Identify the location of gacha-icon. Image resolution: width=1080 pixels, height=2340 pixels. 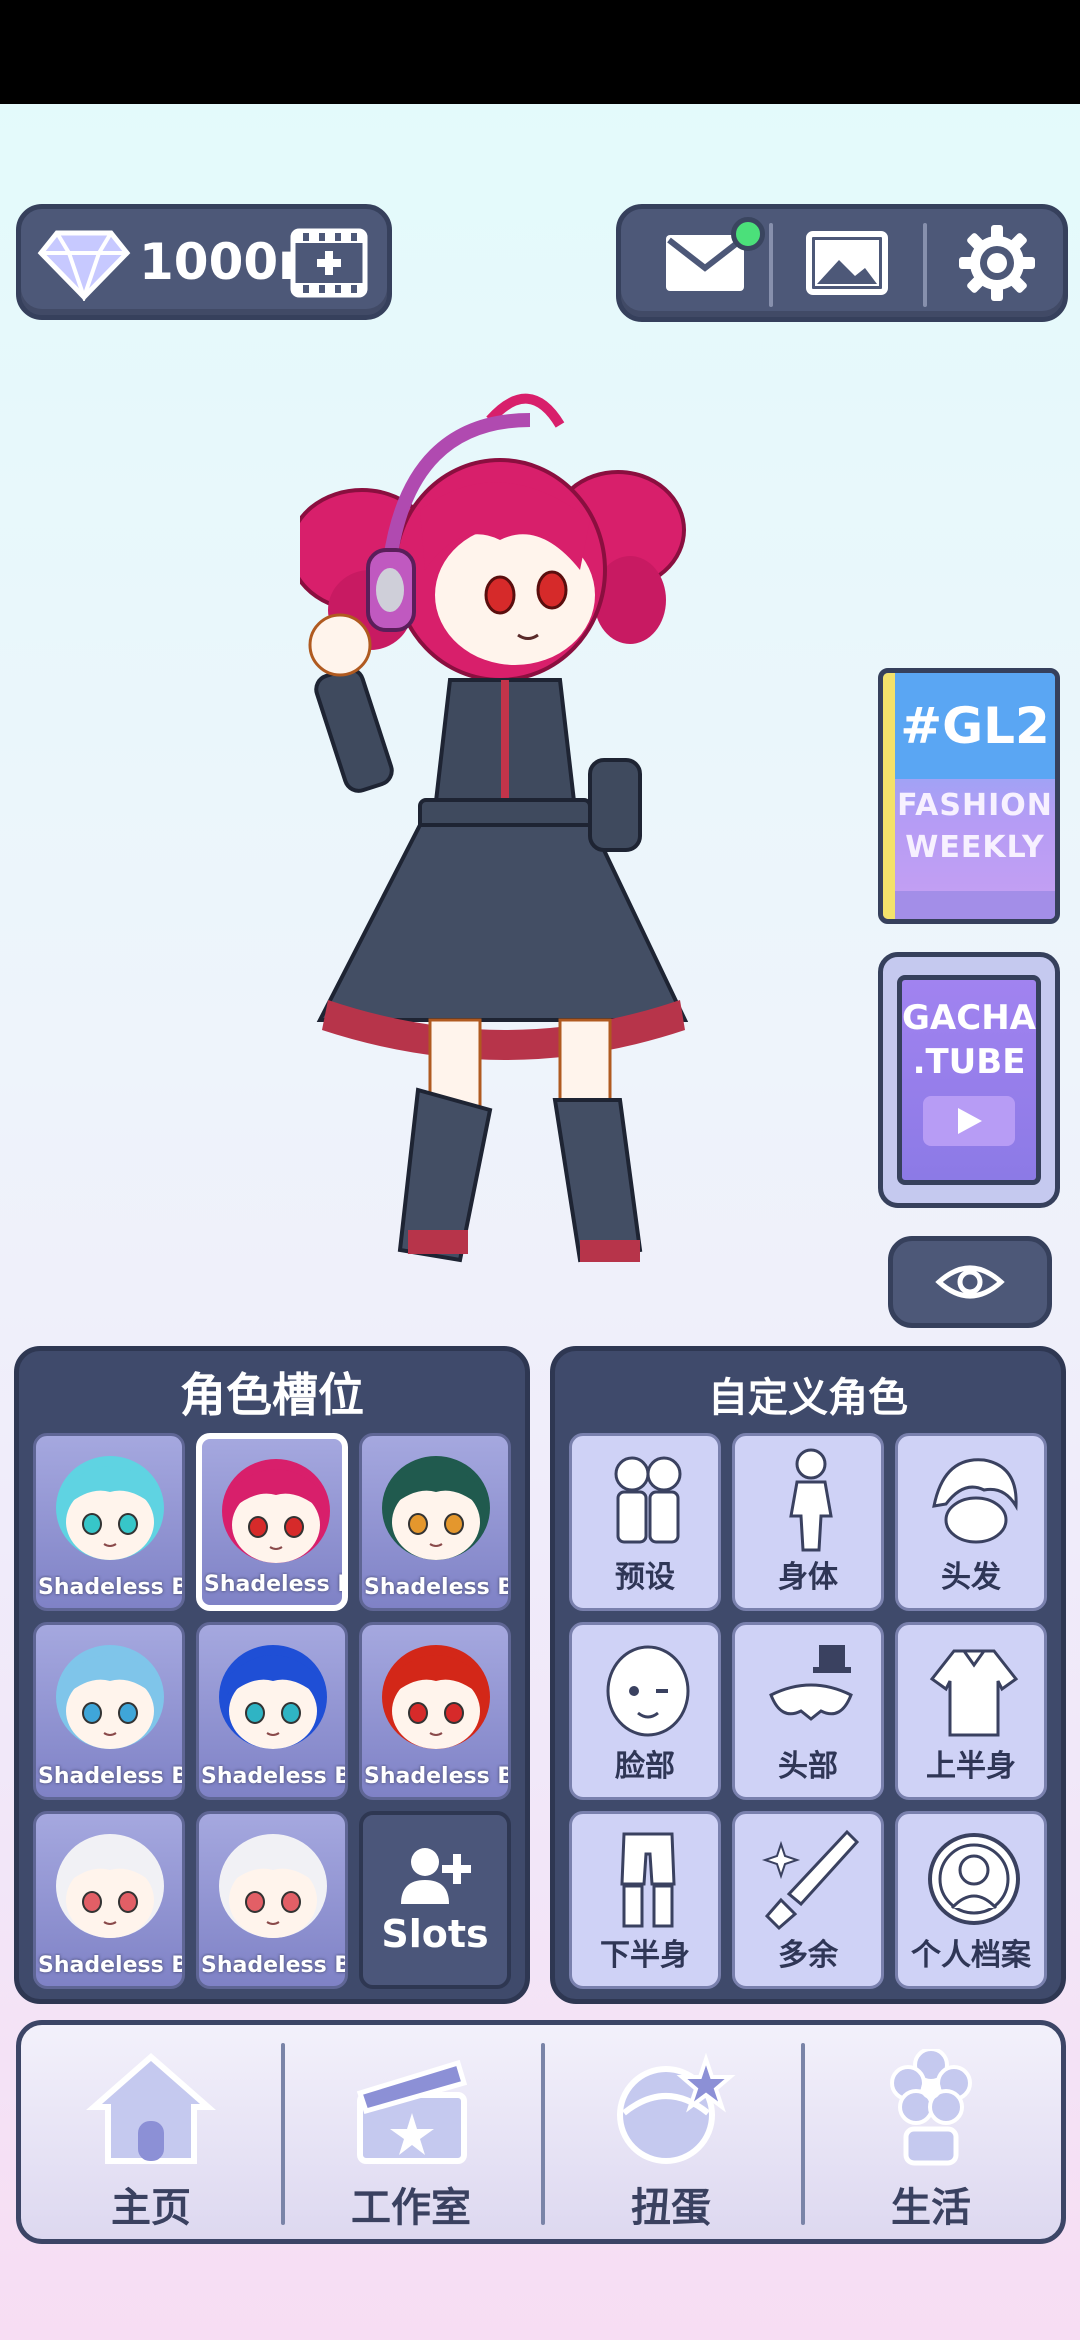
(671, 2109).